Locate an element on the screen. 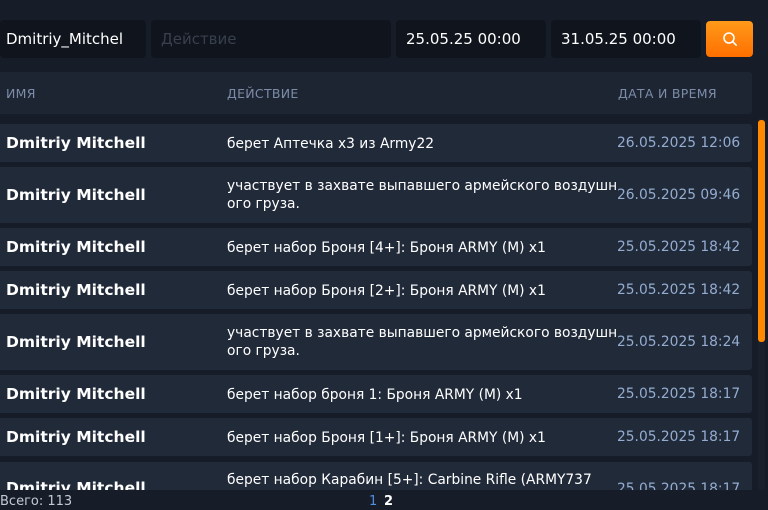 This screenshot has height=510, width=768. header-name: ИМЯ is located at coordinates (21, 93).